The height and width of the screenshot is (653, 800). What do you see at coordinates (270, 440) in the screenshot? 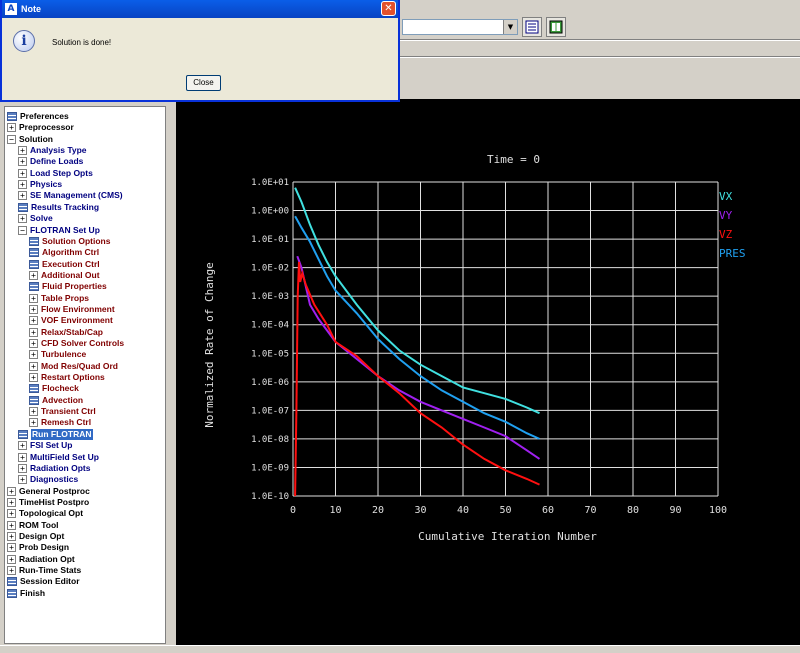
I see `y-tick-label: 1.0E-08` at bounding box center [270, 440].